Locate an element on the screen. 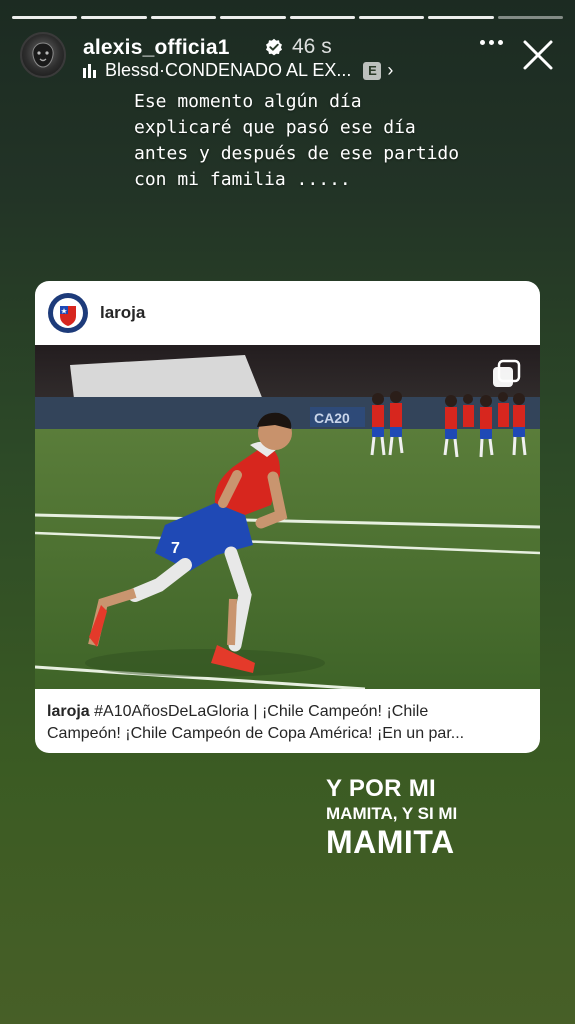 This screenshot has height=1024, width=575. music-artist: Blessd is located at coordinates (132, 70).